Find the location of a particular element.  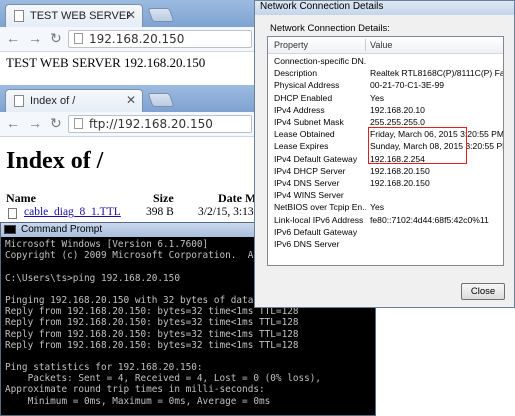

column-header-value: Value is located at coordinates (381, 45).